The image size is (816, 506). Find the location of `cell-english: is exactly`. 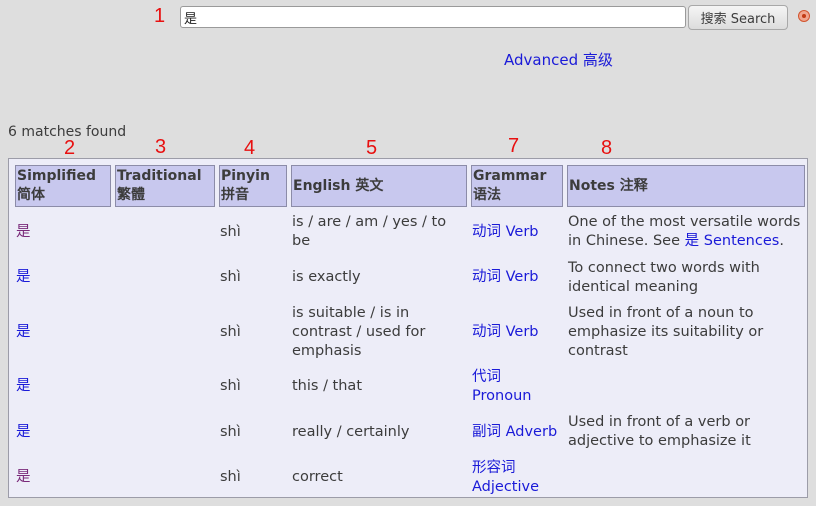

cell-english: is exactly is located at coordinates (326, 277).